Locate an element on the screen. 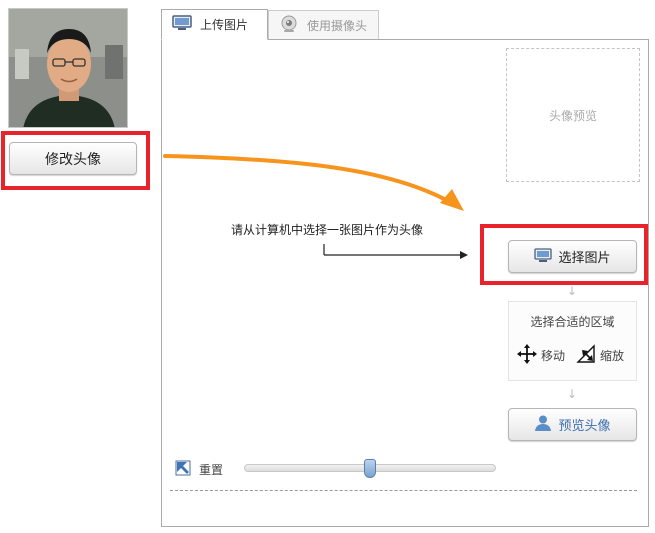  avatar-preview-box: 头像预览 is located at coordinates (573, 115).